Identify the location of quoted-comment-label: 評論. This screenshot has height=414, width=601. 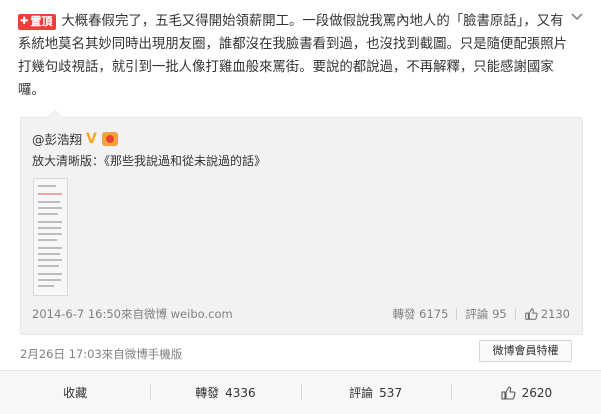
(477, 314).